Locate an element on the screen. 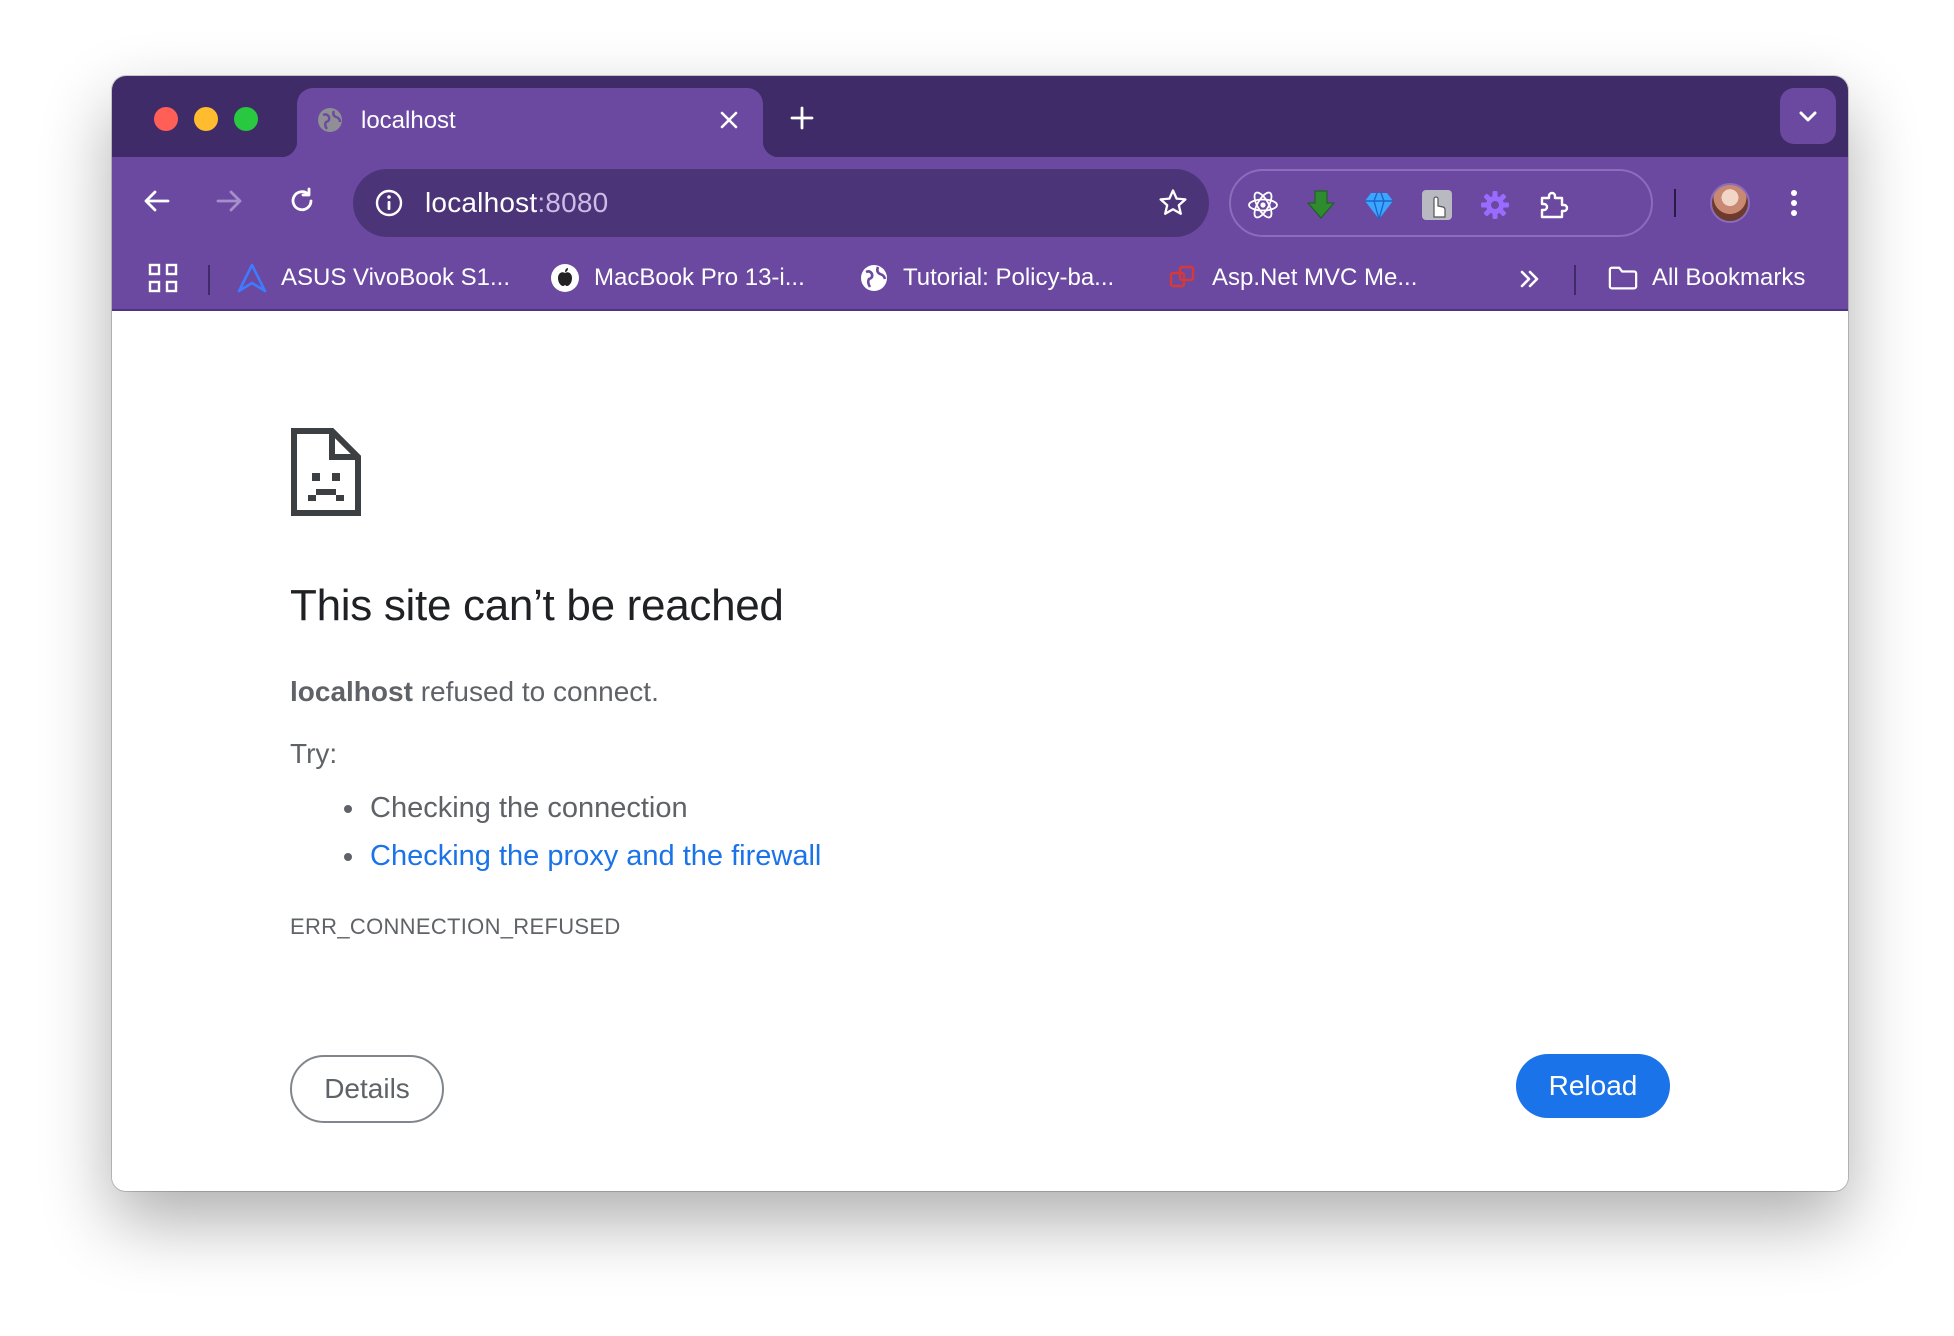  suggestion-check-proxy-link: Checking the proxy and the firewall is located at coordinates (582, 856).